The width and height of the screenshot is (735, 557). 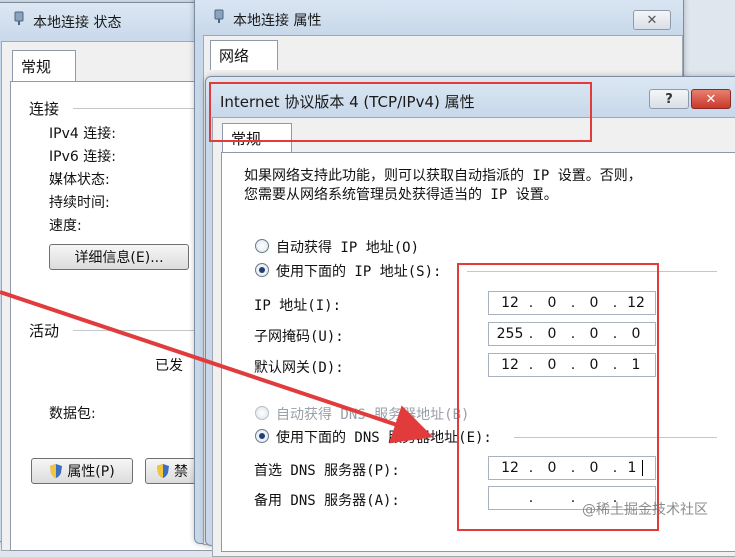 What do you see at coordinates (636, 365) in the screenshot?
I see `gateway-octet-4: 1` at bounding box center [636, 365].